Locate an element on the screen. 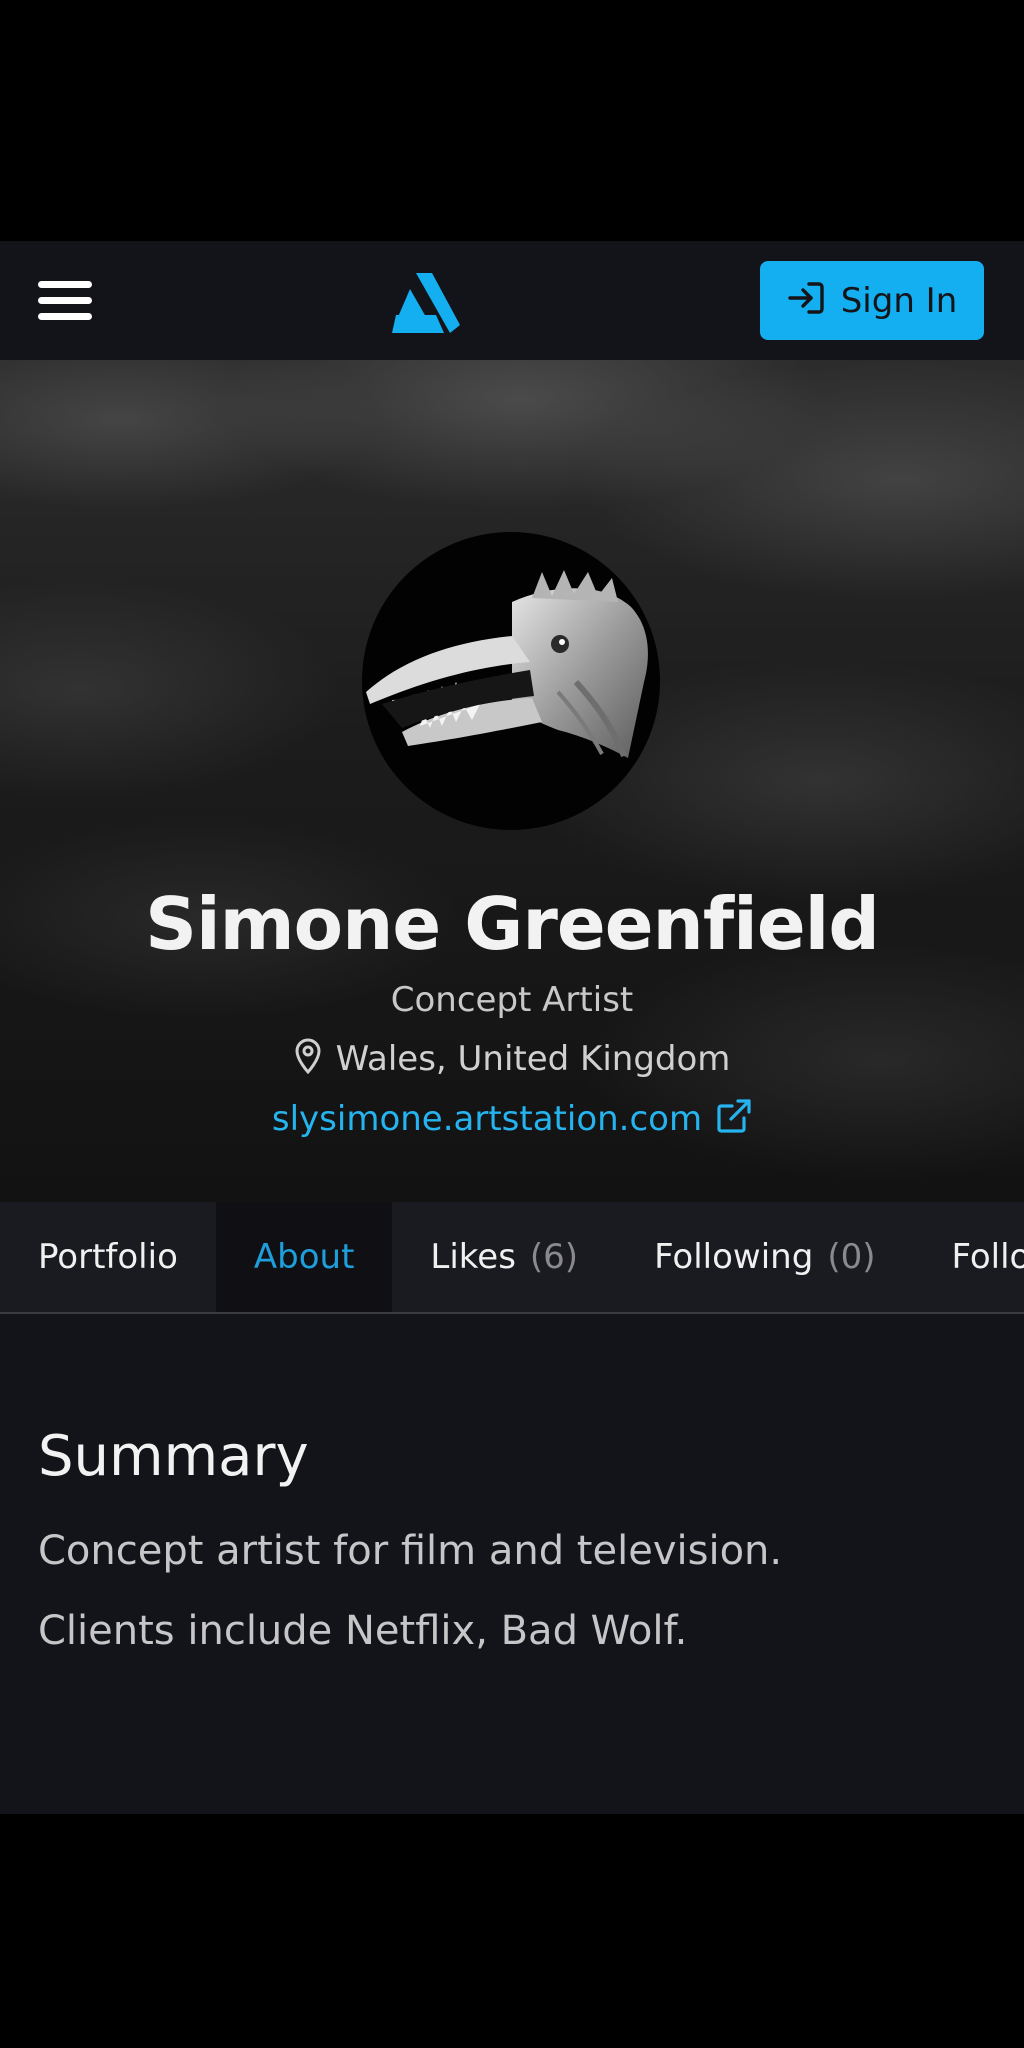  tab-followers: Followers is located at coordinates (968, 1257).